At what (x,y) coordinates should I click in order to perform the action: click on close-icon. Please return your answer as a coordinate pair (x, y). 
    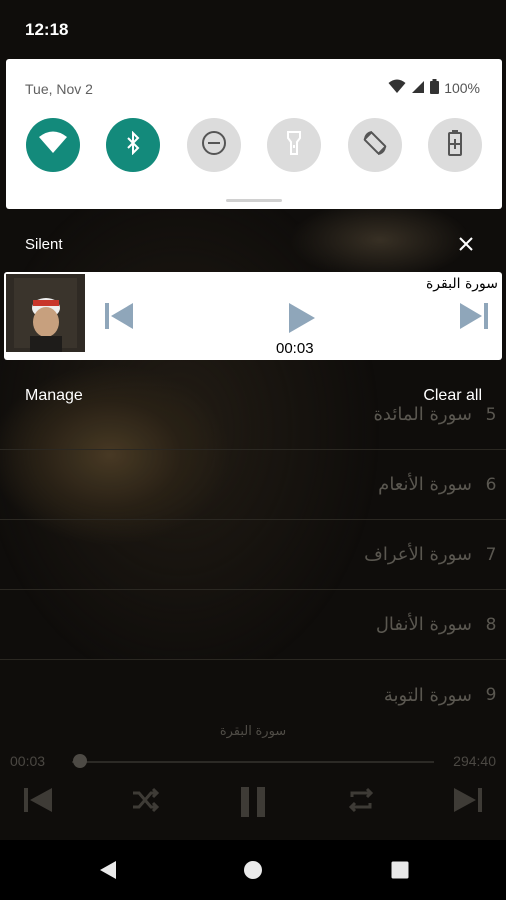
    Looking at the image, I should click on (466, 244).